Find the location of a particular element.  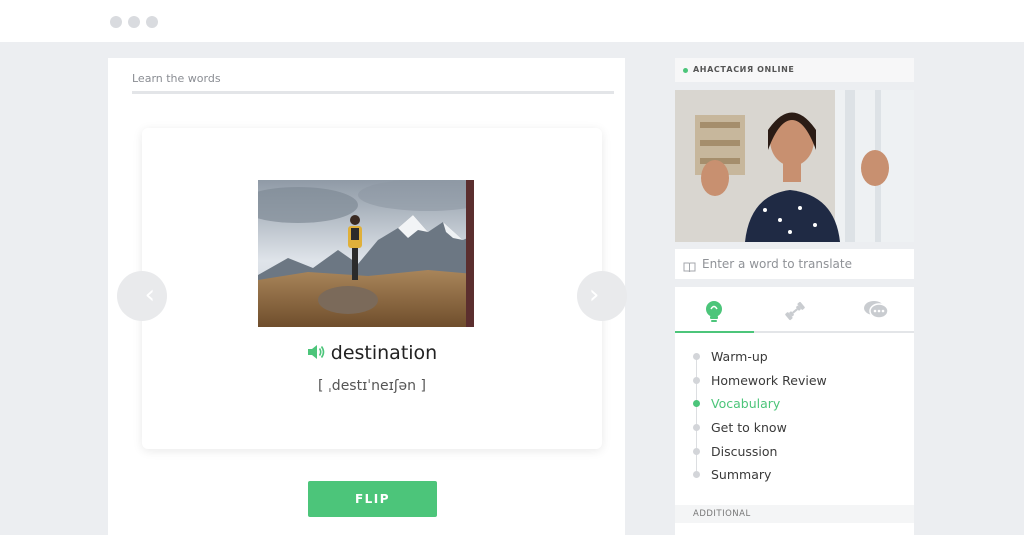

chat-bubbles-icon is located at coordinates (876, 310).